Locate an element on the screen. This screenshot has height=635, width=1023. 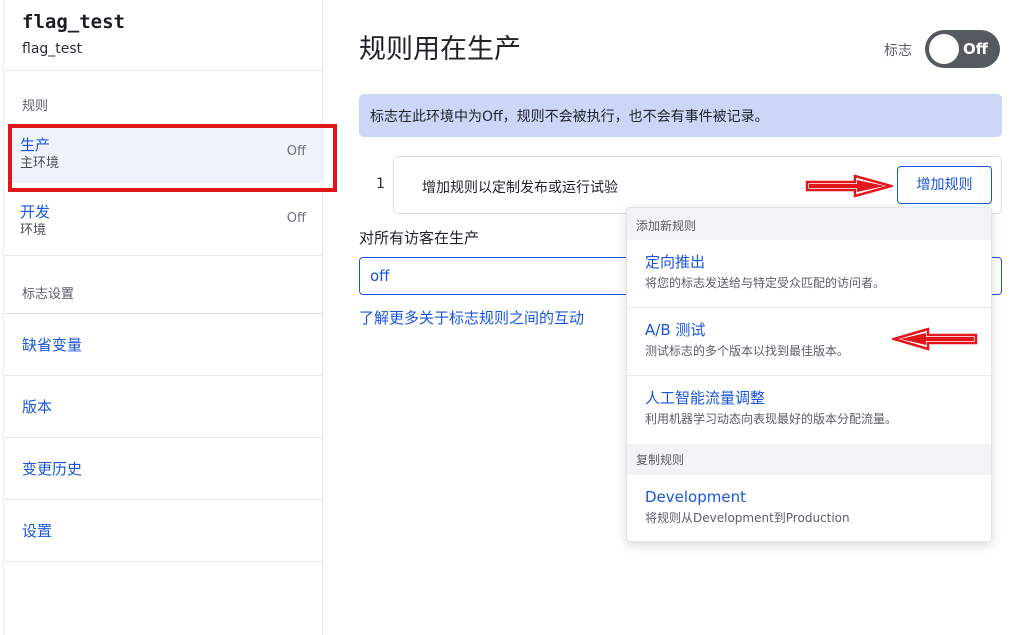
env-name: 开发 is located at coordinates (35, 212).